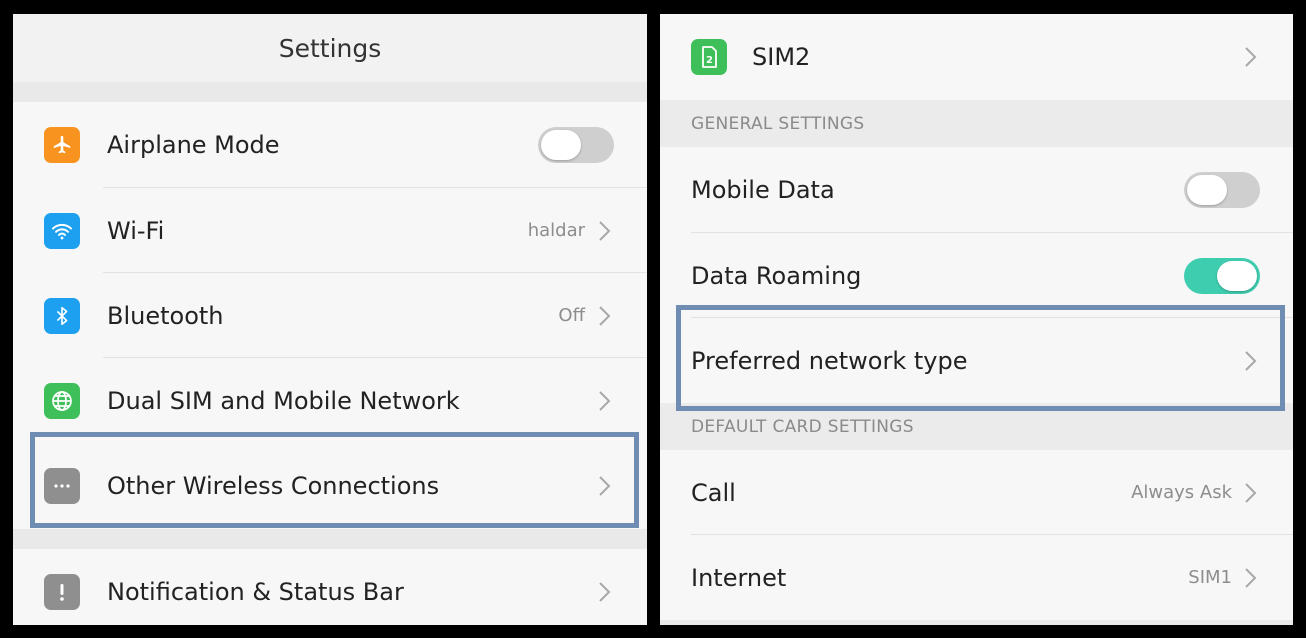 The width and height of the screenshot is (1306, 638). What do you see at coordinates (556, 230) in the screenshot?
I see `wifi-network-value: haldar` at bounding box center [556, 230].